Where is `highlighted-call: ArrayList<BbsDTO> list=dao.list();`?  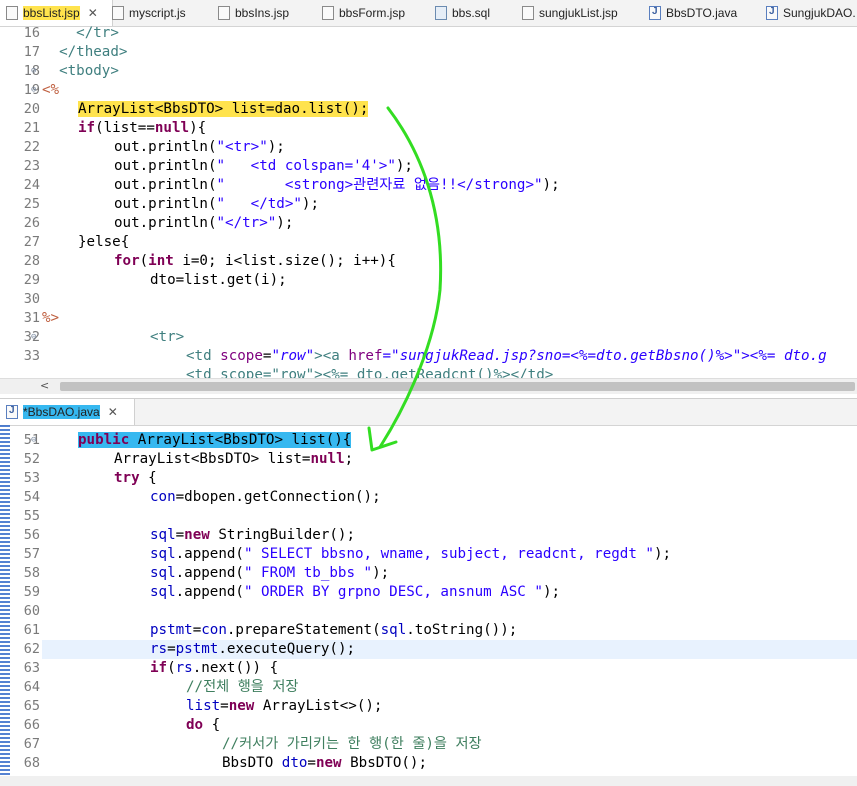 highlighted-call: ArrayList<BbsDTO> list=dao.list(); is located at coordinates (223, 109).